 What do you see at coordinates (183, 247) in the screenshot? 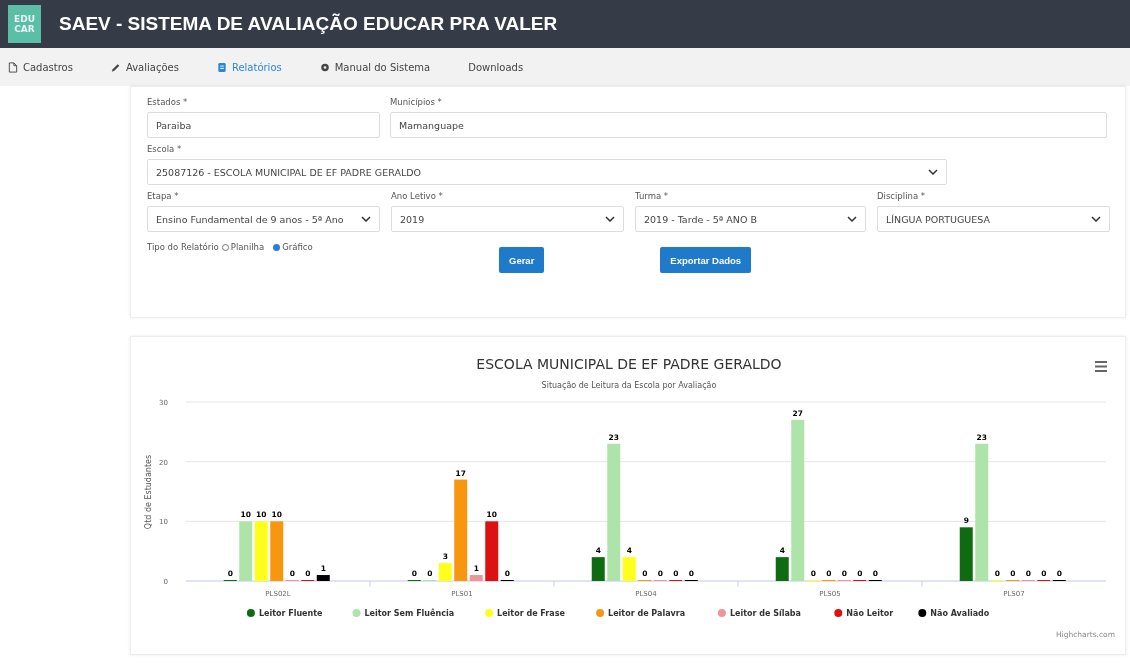
I see `radio-group-label: Tipo do Relatório` at bounding box center [183, 247].